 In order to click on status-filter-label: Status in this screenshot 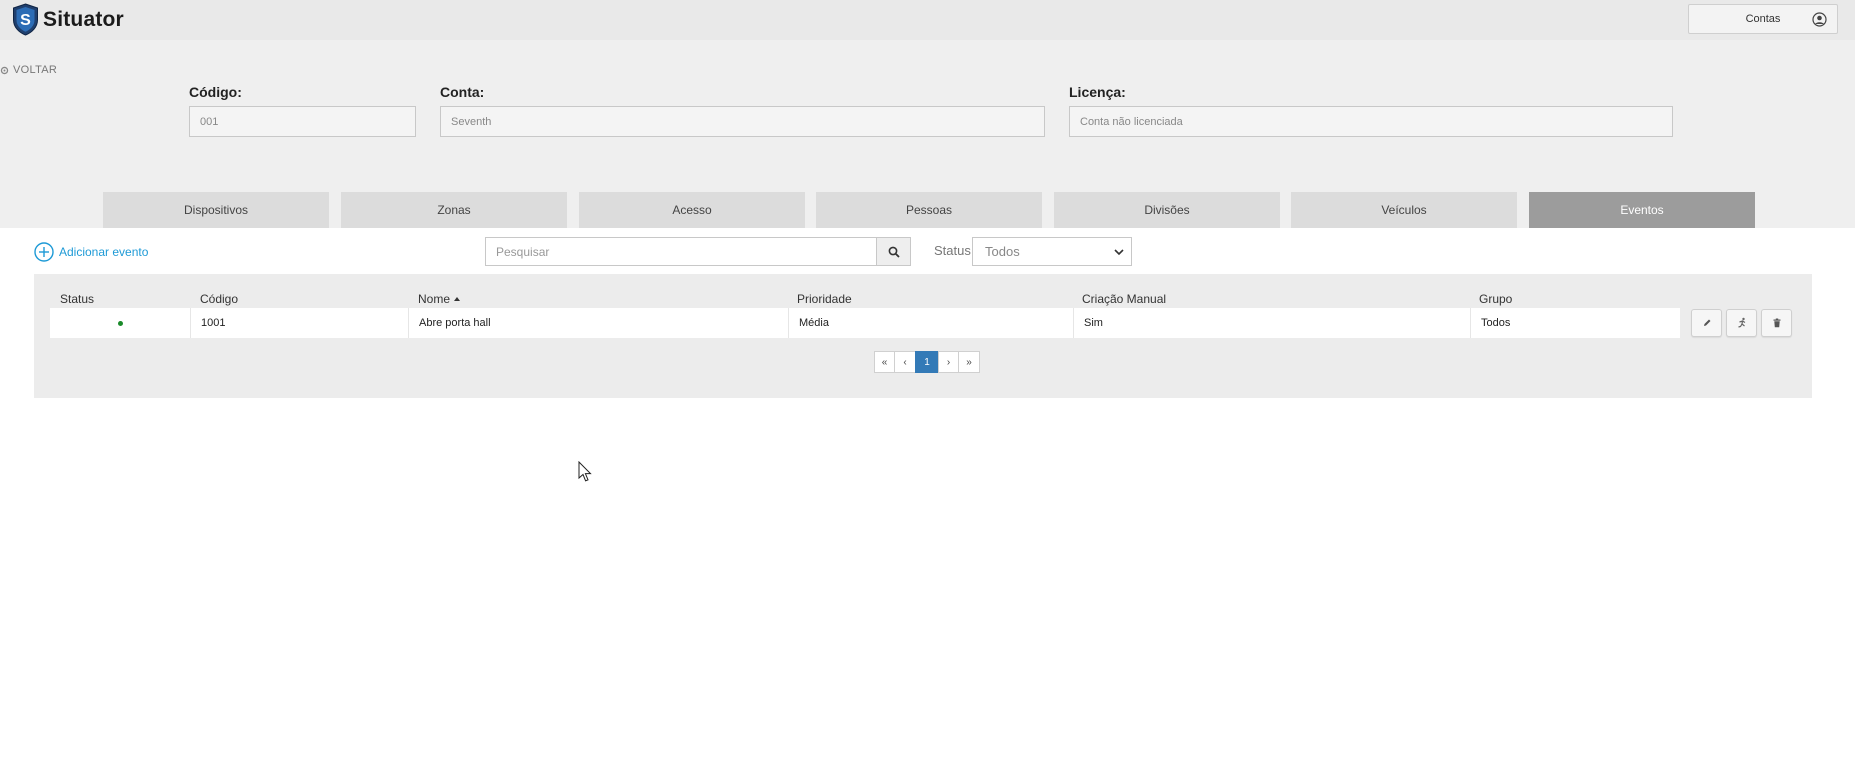, I will do `click(952, 250)`.